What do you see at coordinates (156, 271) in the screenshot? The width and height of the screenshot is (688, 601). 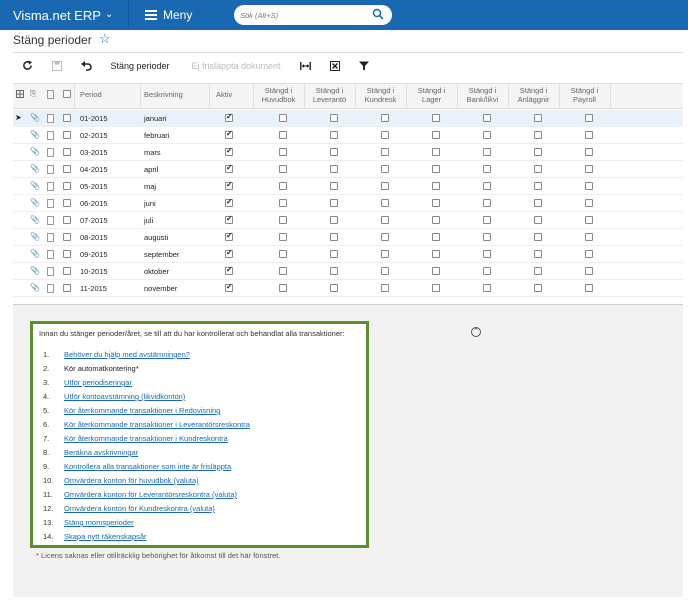 I see `description-cell: oktober` at bounding box center [156, 271].